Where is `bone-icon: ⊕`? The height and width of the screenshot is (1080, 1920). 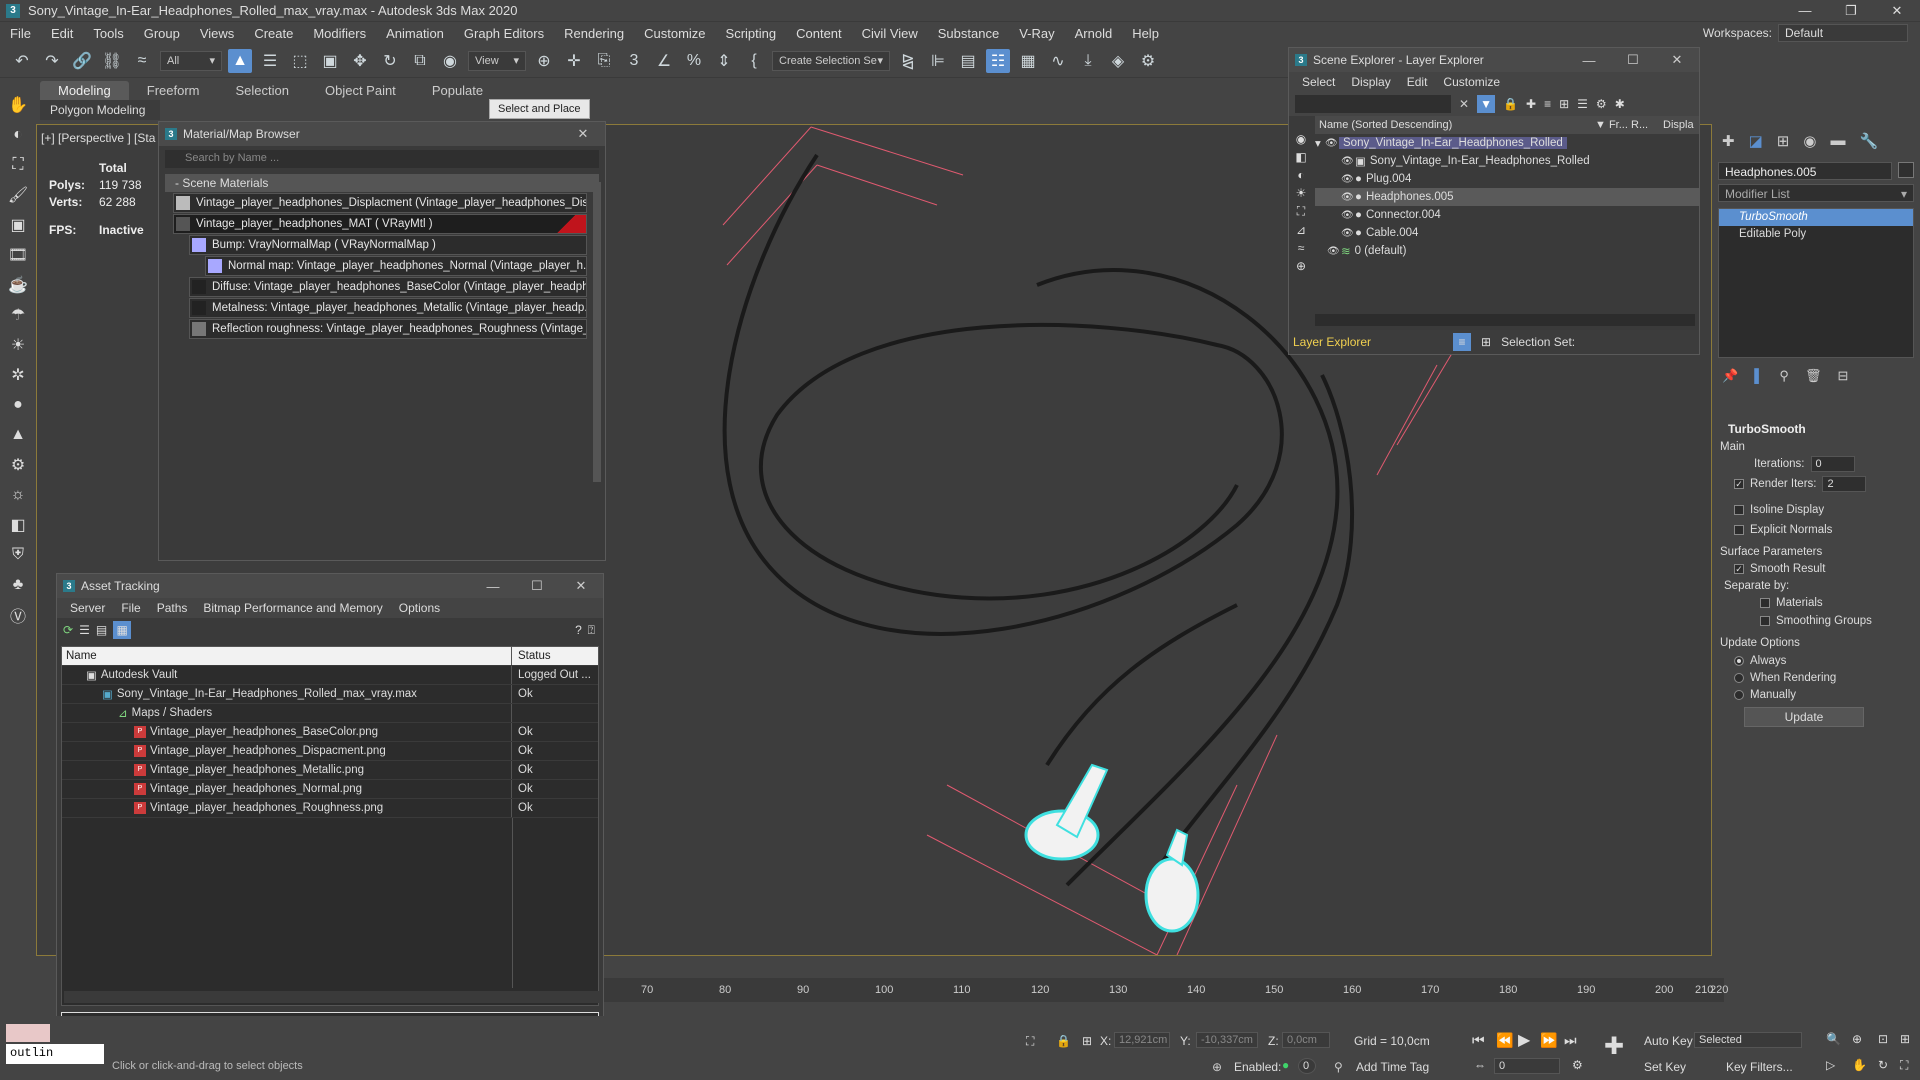
bone-icon: ⊕ is located at coordinates (1301, 266).